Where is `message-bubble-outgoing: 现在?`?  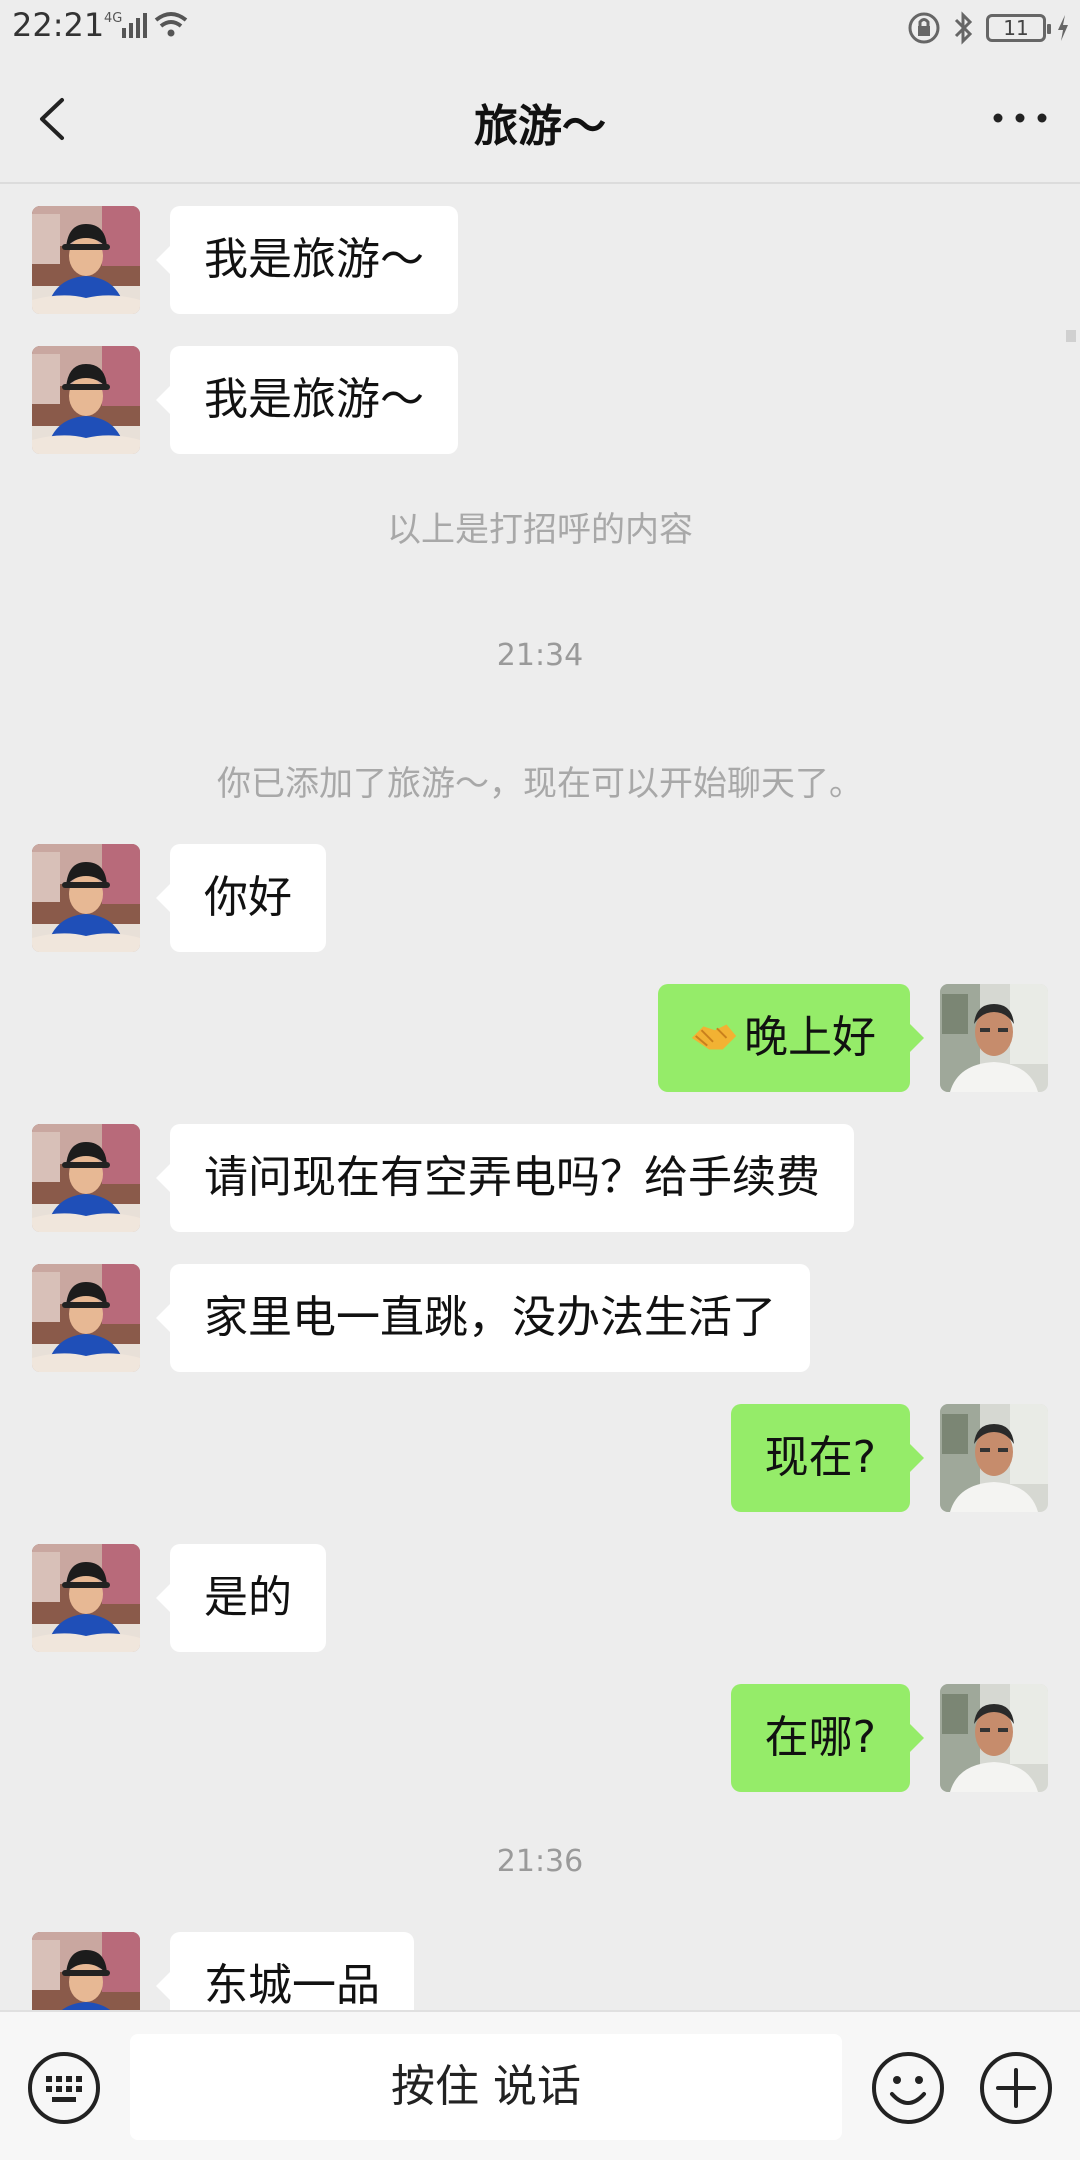 message-bubble-outgoing: 现在? is located at coordinates (827, 1458).